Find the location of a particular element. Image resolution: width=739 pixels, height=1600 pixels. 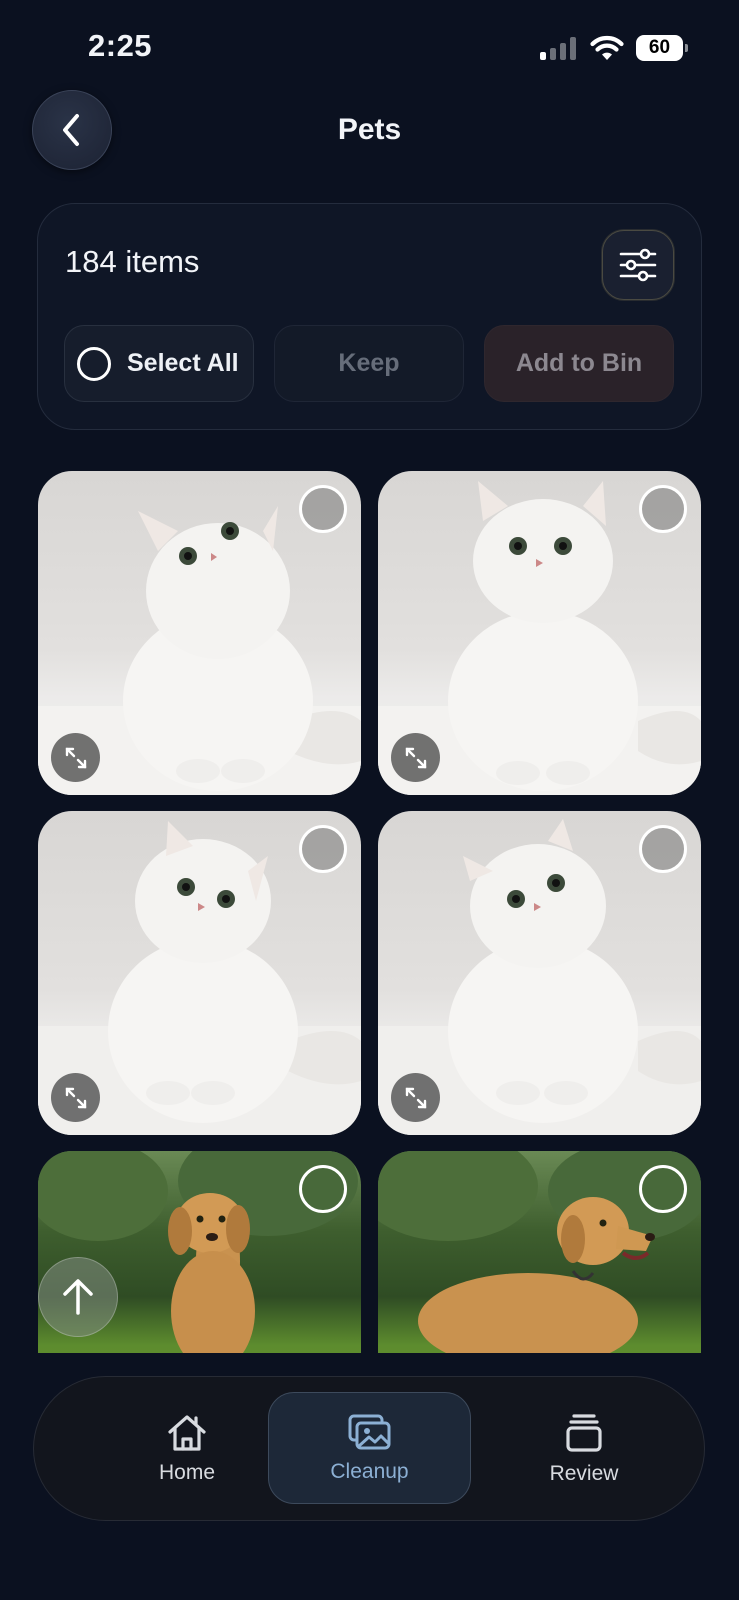

select-all-button: Select All is located at coordinates (159, 363).